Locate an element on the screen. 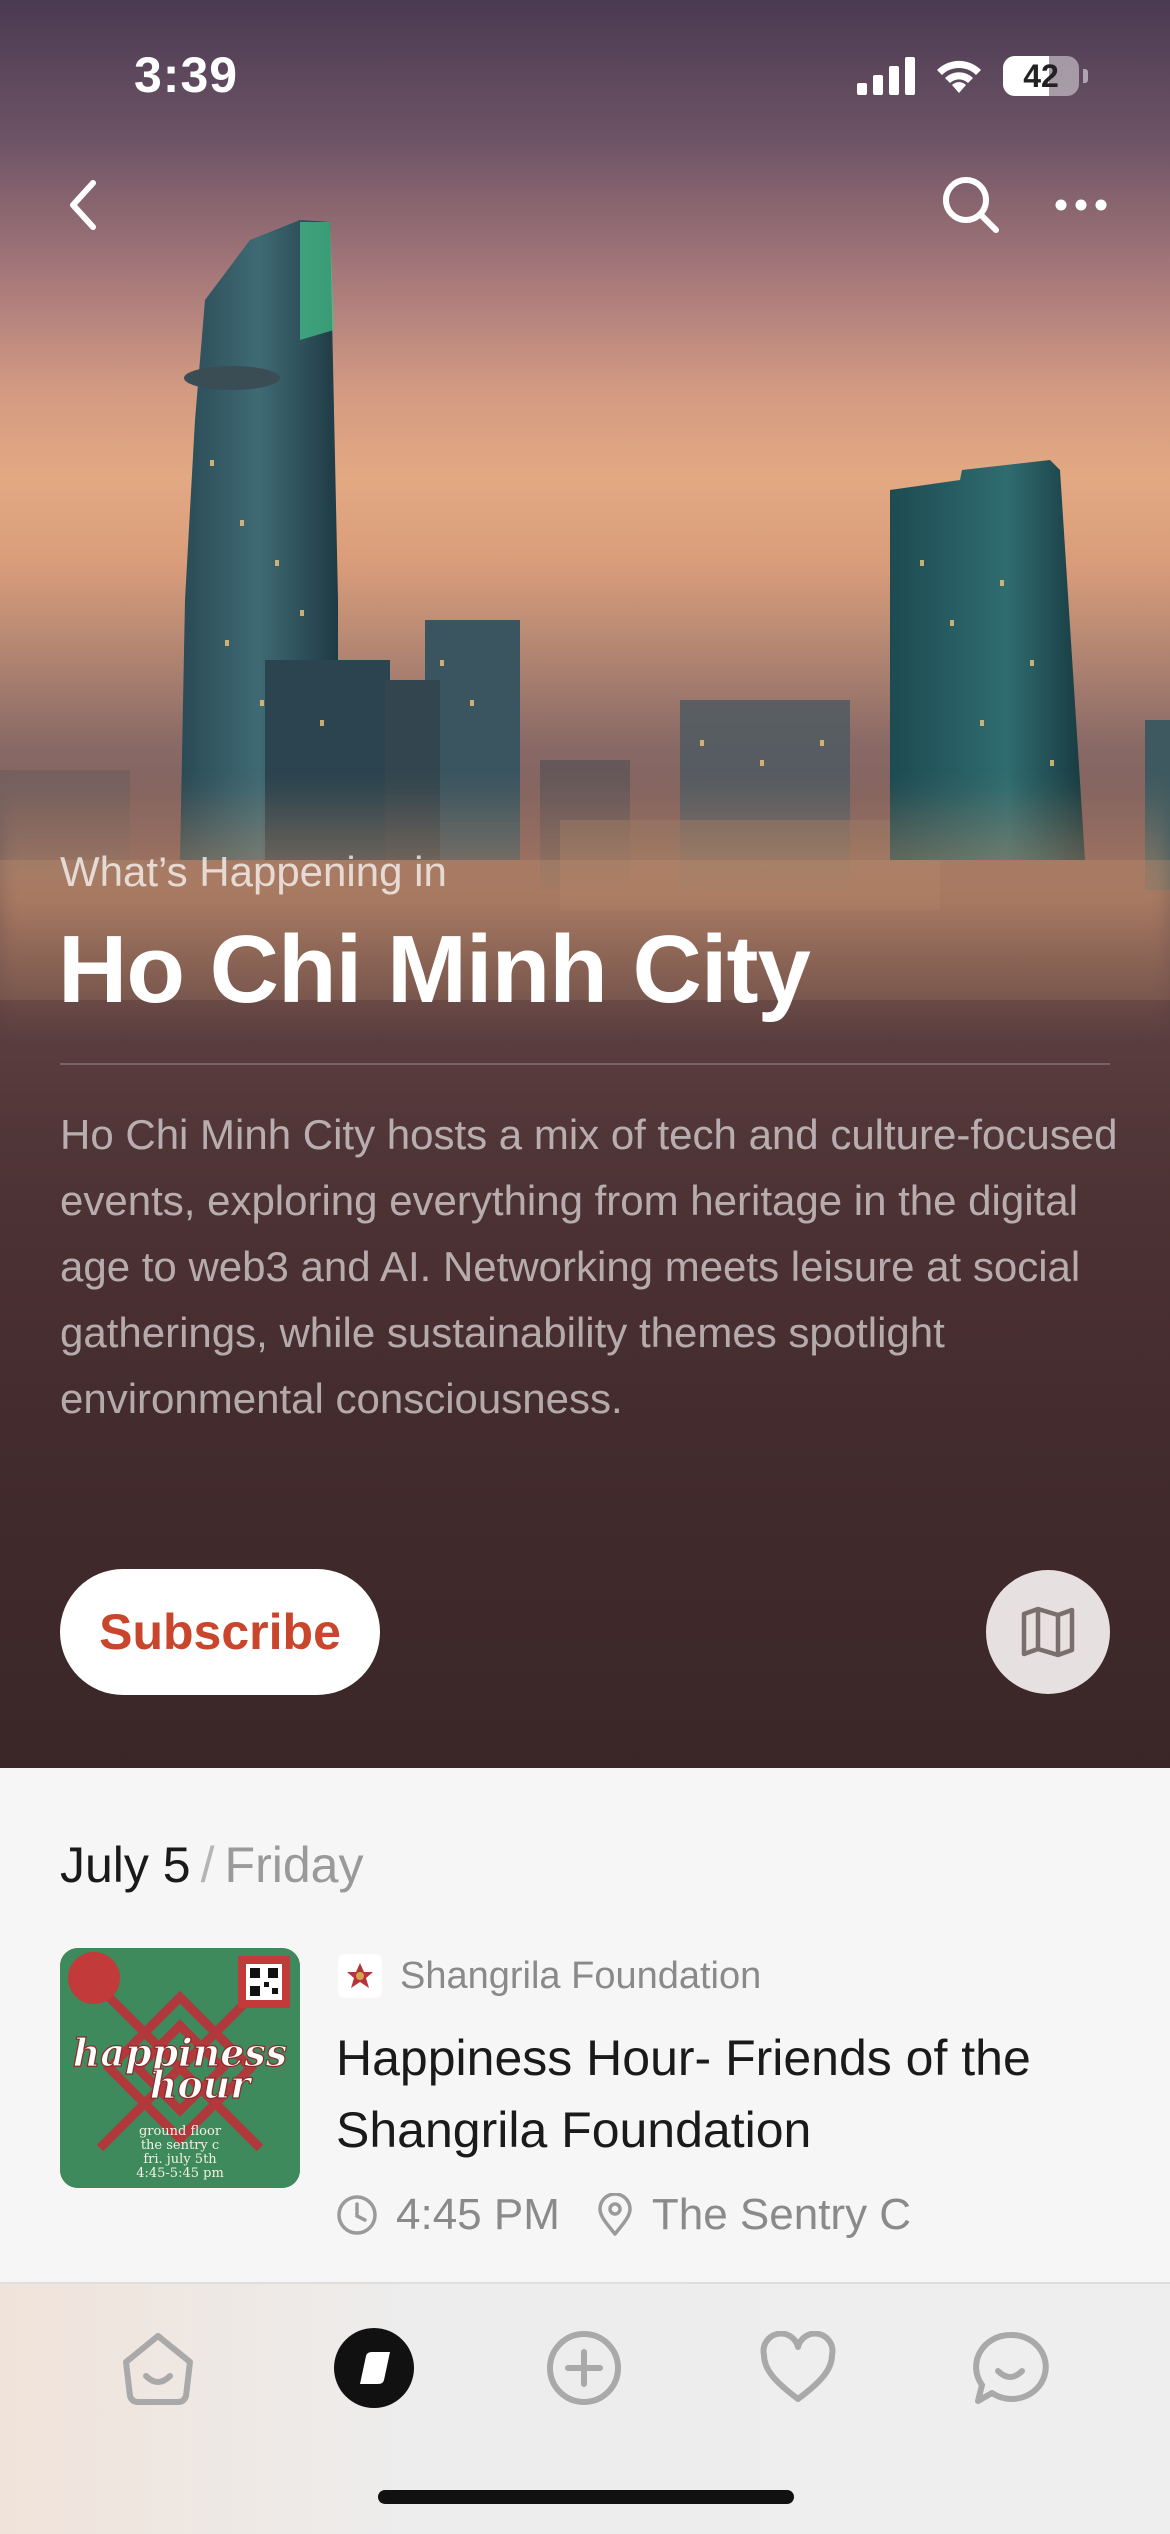 This screenshot has height=2534, width=1170. create-icon is located at coordinates (584, 2368).